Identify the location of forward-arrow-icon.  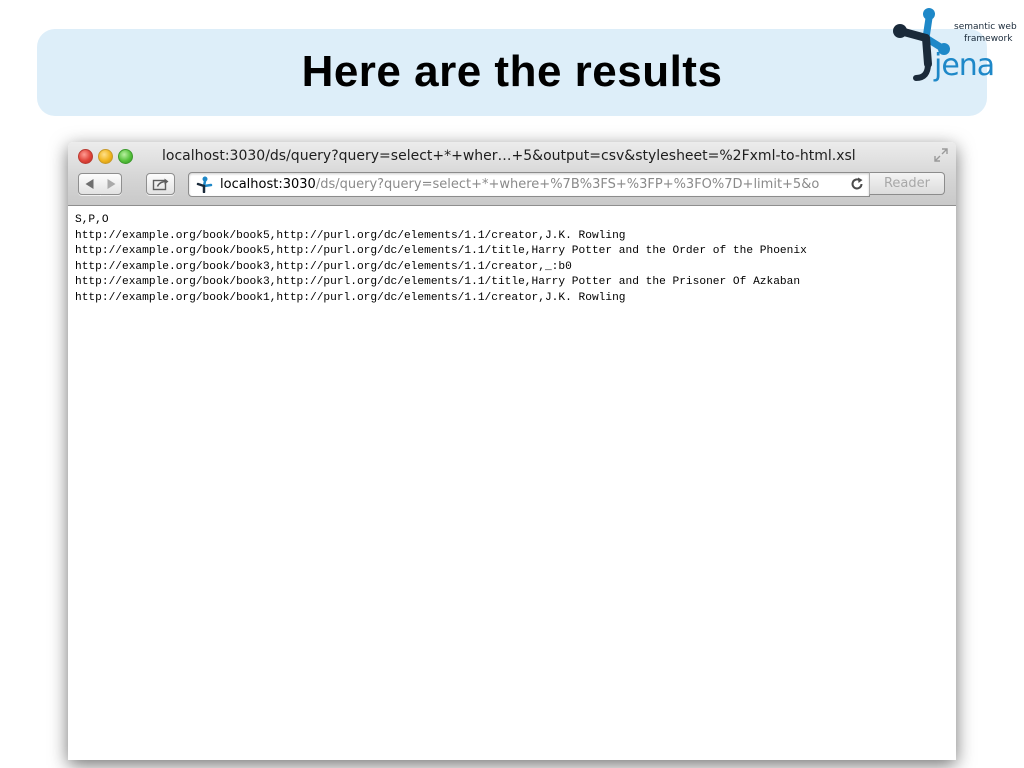
(111, 184).